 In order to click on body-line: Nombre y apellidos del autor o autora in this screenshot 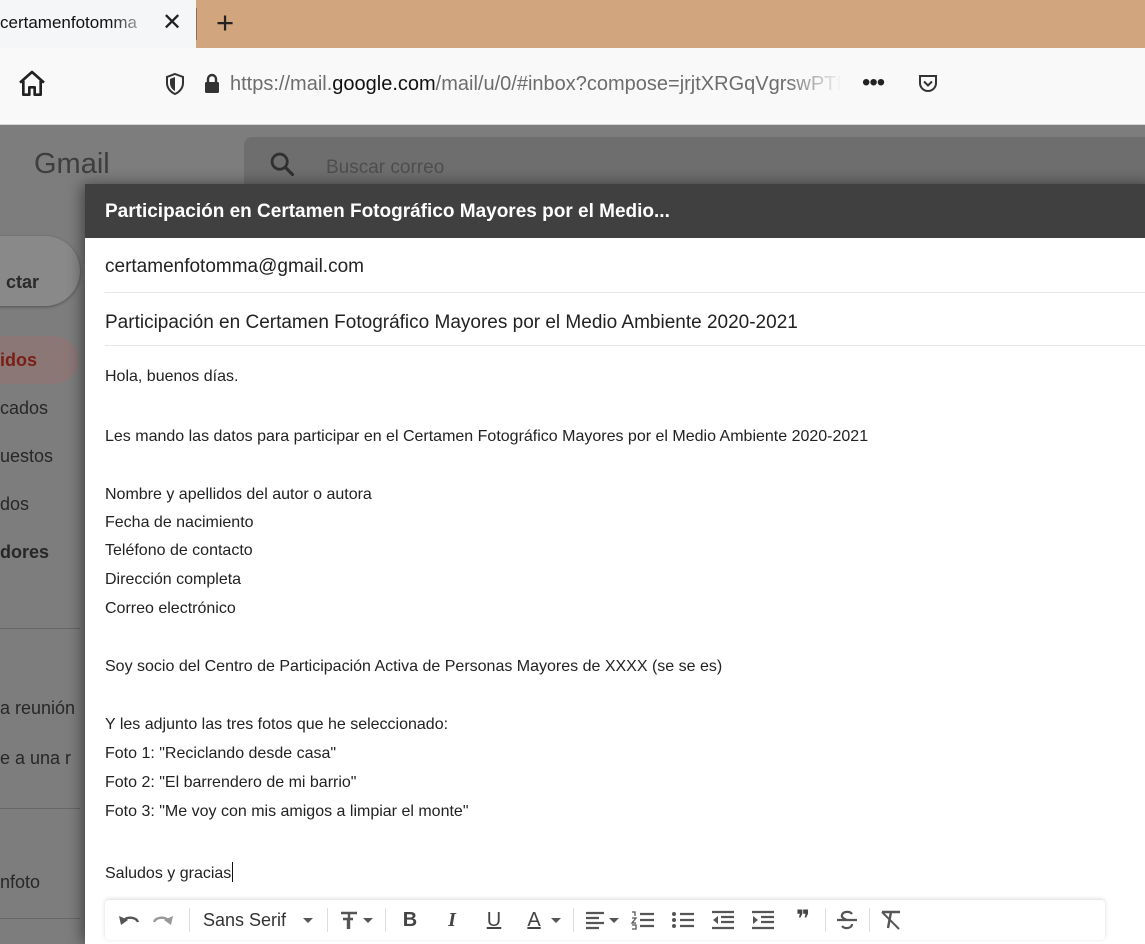, I will do `click(620, 495)`.